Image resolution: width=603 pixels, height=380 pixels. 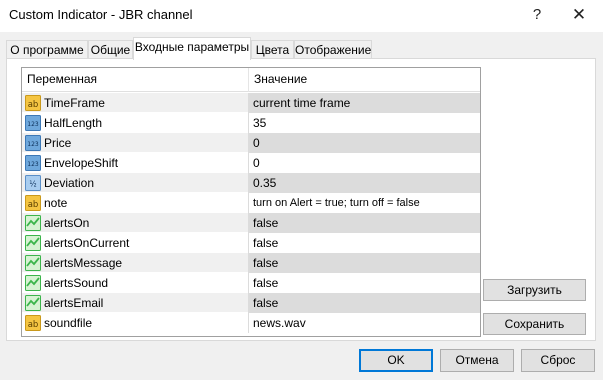 What do you see at coordinates (579, 15) in the screenshot?
I see `close-button: ✕` at bounding box center [579, 15].